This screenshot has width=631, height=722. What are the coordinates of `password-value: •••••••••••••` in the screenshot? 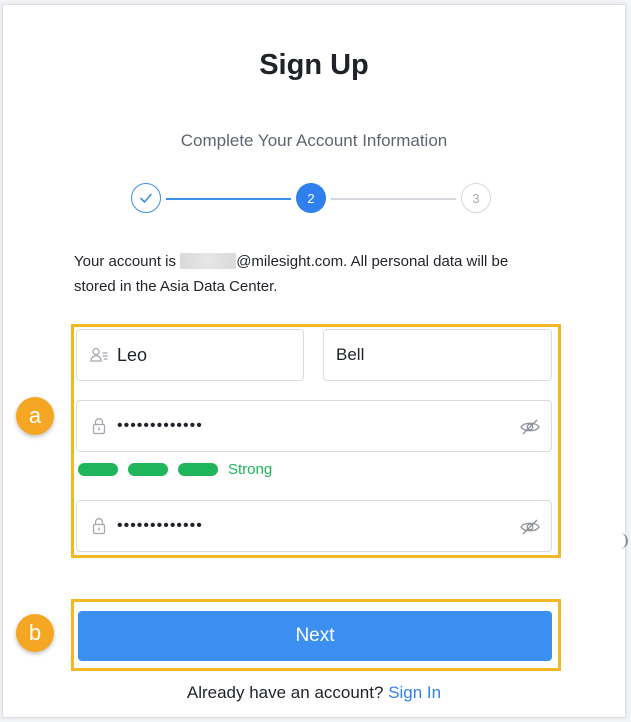 It's located at (160, 425).